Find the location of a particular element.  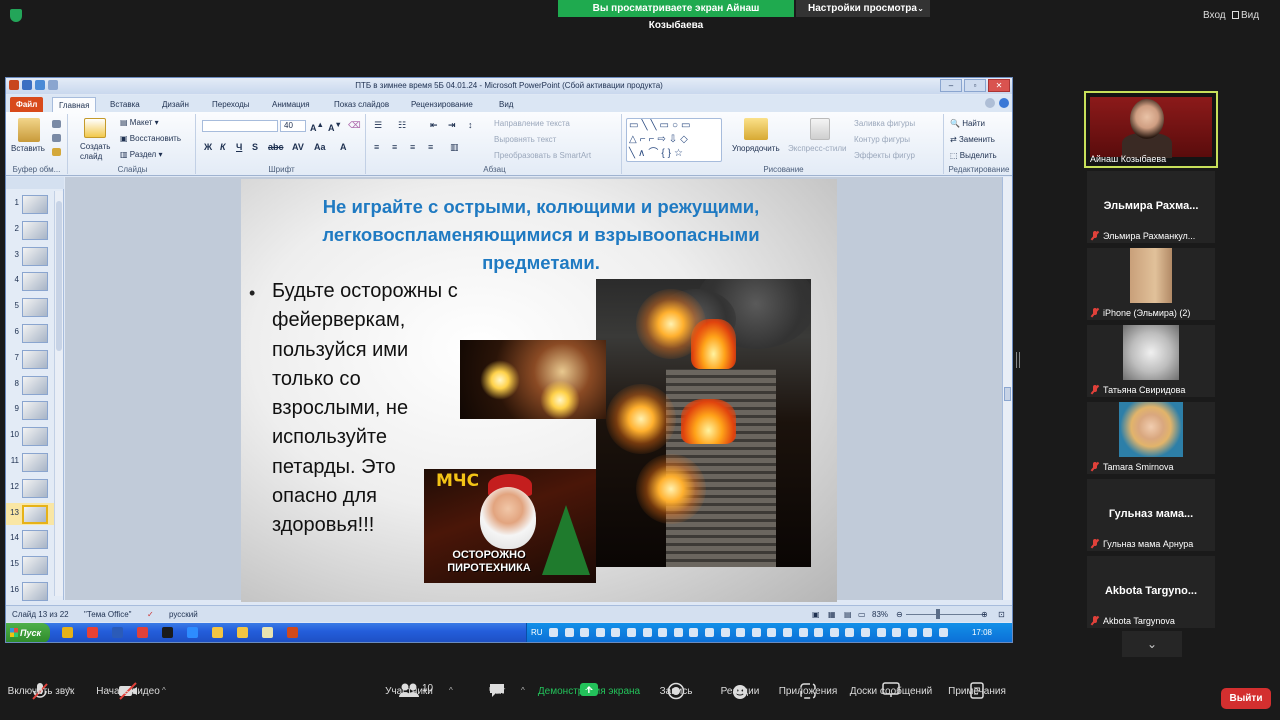

start-video-button: Начать видео is located at coordinates (128, 691).